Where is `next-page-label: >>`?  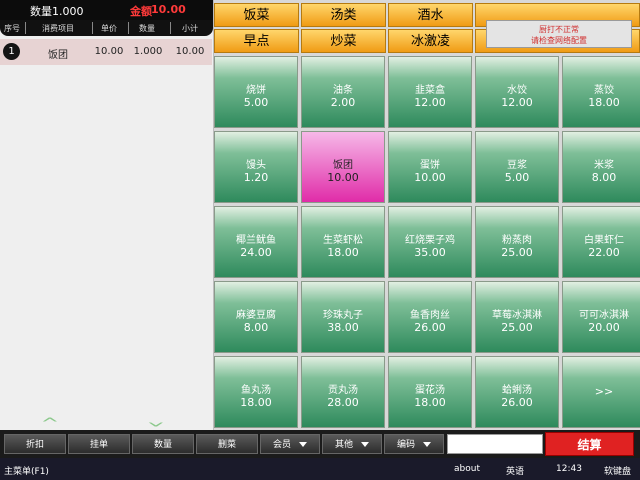 next-page-label: >> is located at coordinates (604, 391).